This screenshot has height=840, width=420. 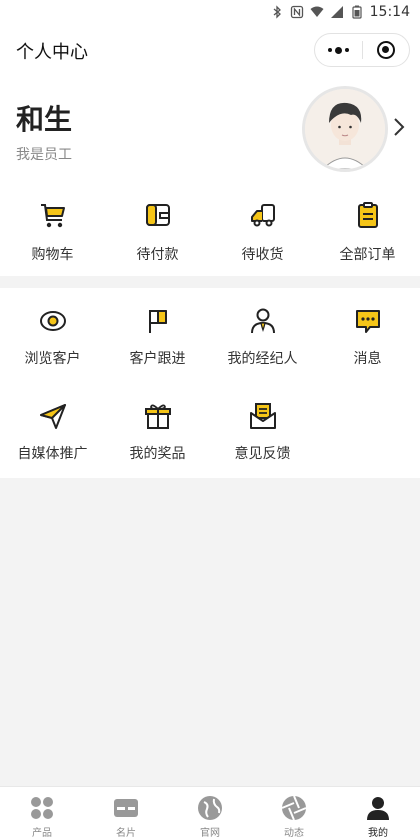 What do you see at coordinates (317, 11) in the screenshot?
I see `wifi-icon` at bounding box center [317, 11].